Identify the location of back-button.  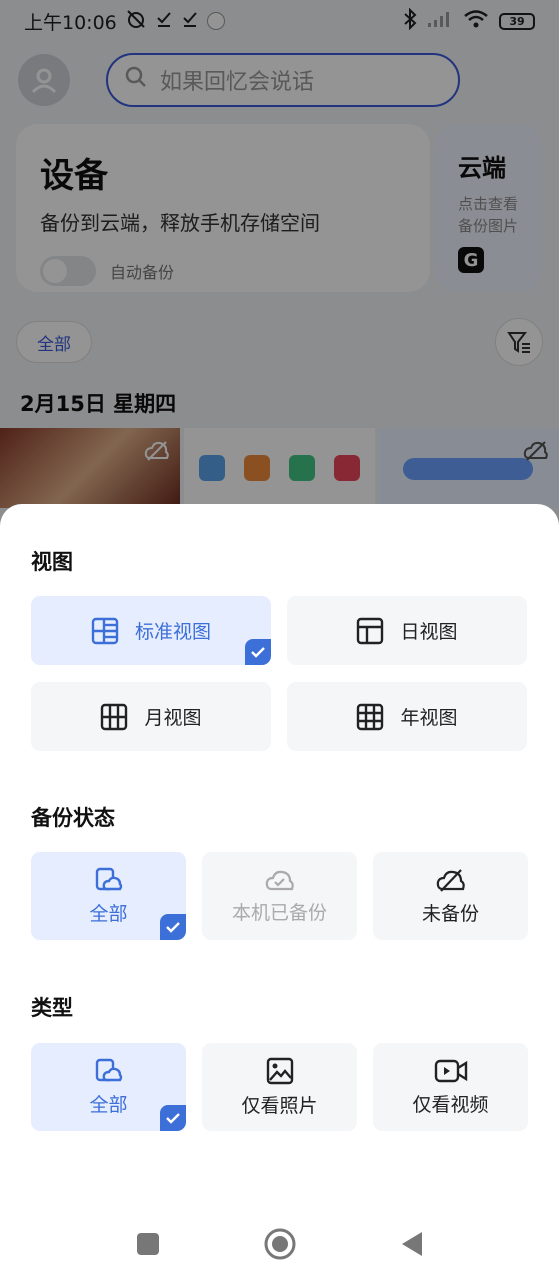
(412, 1244).